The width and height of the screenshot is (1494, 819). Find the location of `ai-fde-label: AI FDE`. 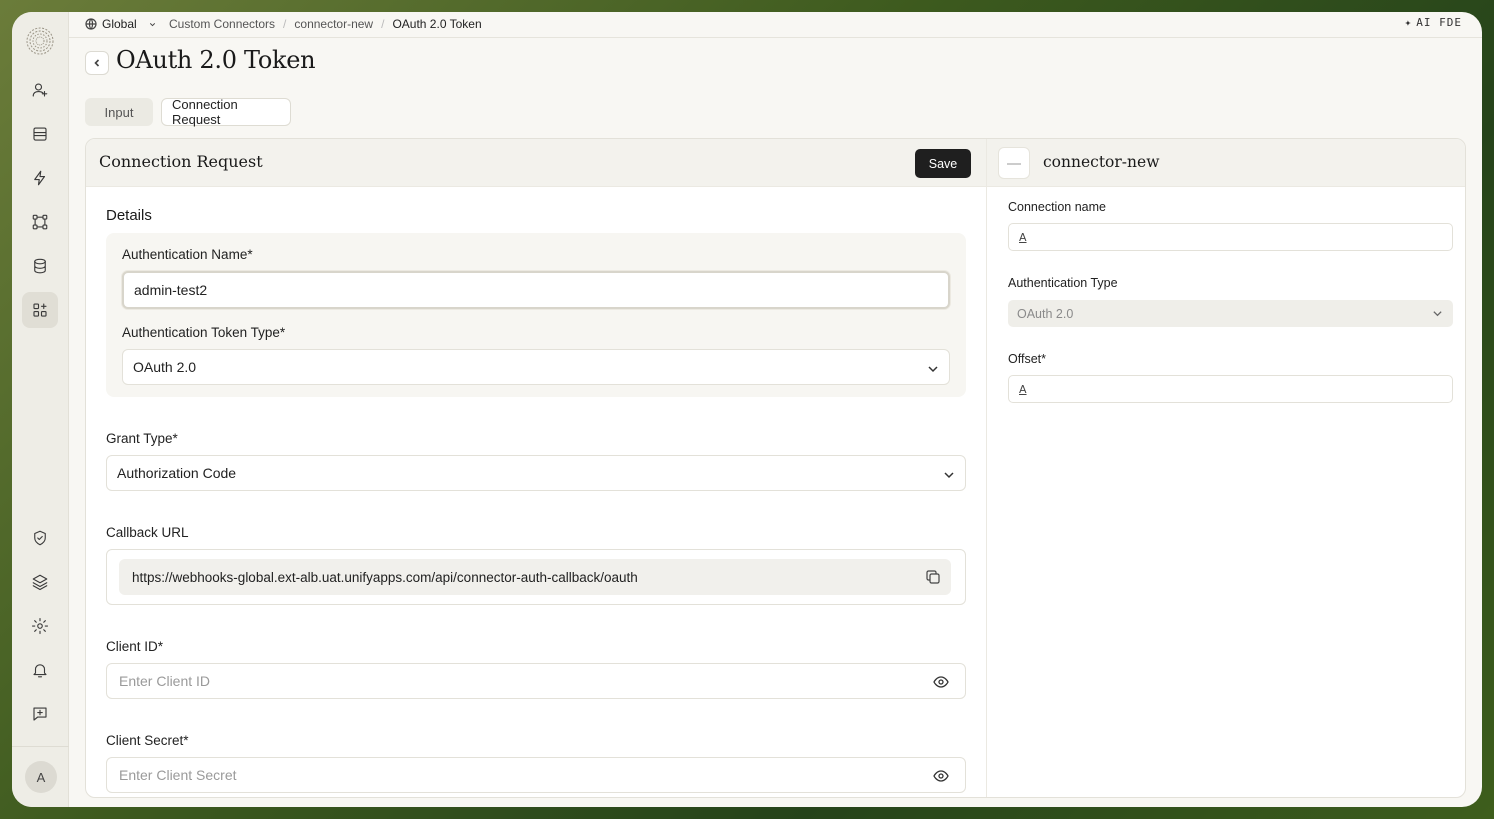

ai-fde-label: AI FDE is located at coordinates (1439, 22).